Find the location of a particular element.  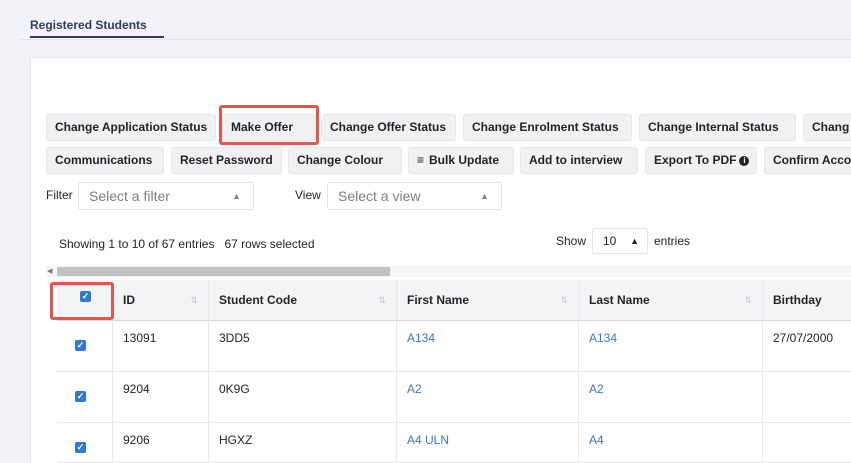

entries-count: Showing 1 to 10 of 67 entries is located at coordinates (137, 244).